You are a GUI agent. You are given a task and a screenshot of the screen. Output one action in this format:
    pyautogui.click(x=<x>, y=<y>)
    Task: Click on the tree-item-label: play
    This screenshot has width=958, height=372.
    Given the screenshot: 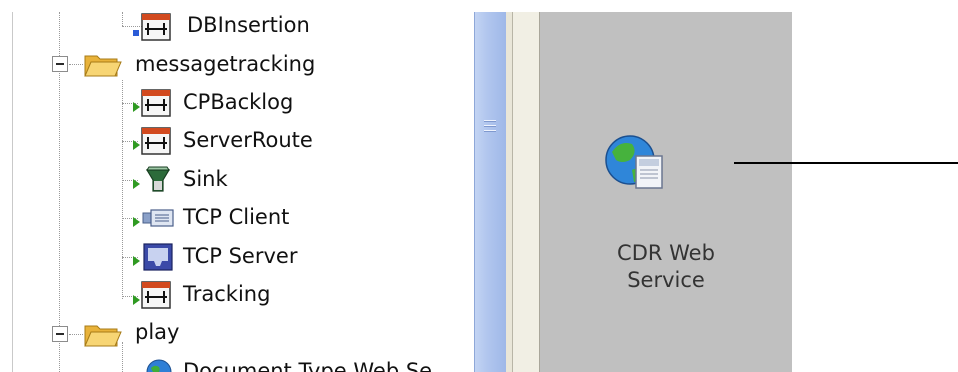 What is the action you would take?
    pyautogui.click(x=157, y=332)
    